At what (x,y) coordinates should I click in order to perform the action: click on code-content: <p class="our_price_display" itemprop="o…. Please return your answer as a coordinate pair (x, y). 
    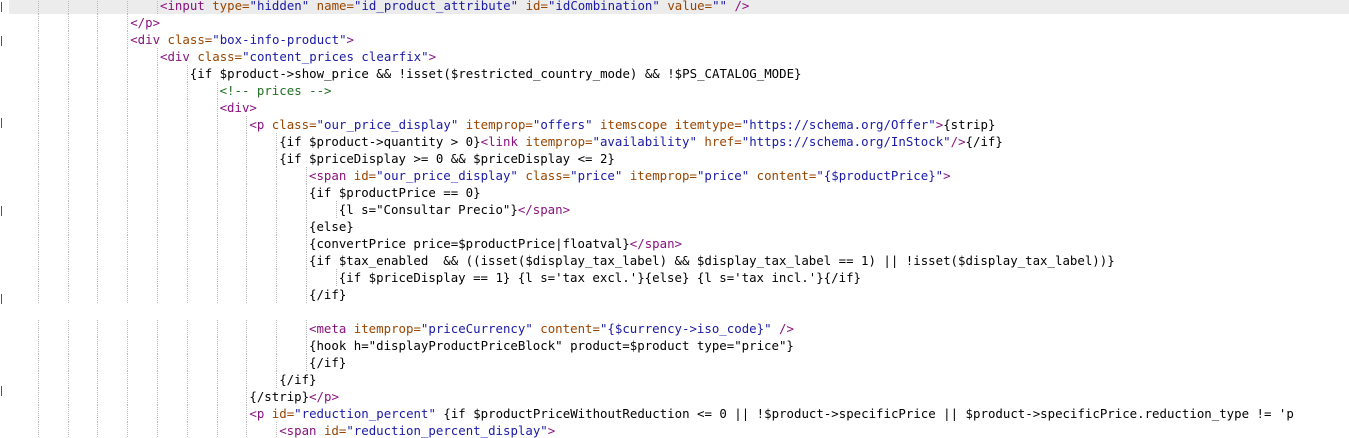
    Looking at the image, I should click on (622, 124).